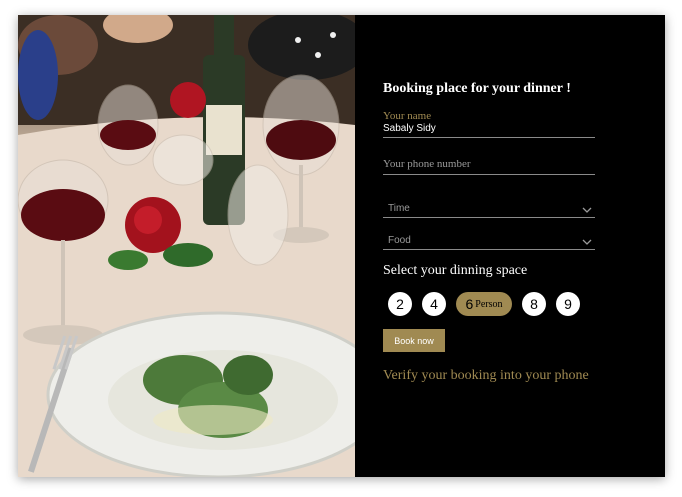 This screenshot has height=497, width=682. What do you see at coordinates (477, 88) in the screenshot?
I see `form-title: Booking place for your dinner !` at bounding box center [477, 88].